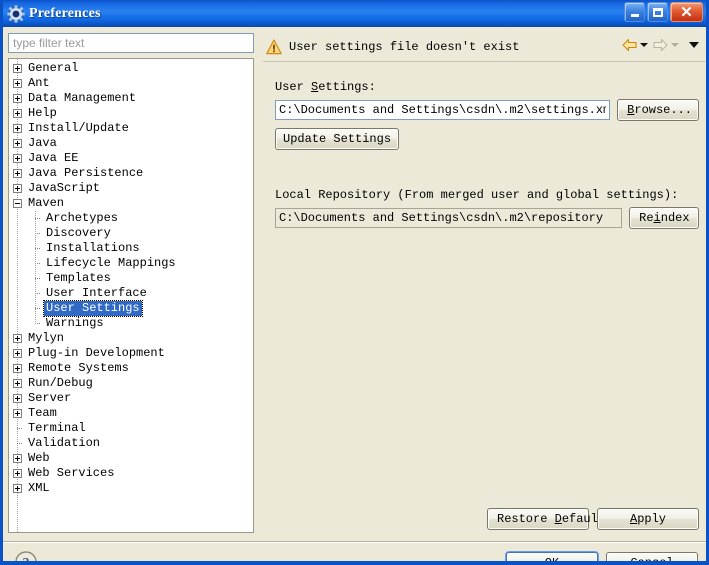  I want to click on tree-item-java-ee: Java EE, so click(131, 158).